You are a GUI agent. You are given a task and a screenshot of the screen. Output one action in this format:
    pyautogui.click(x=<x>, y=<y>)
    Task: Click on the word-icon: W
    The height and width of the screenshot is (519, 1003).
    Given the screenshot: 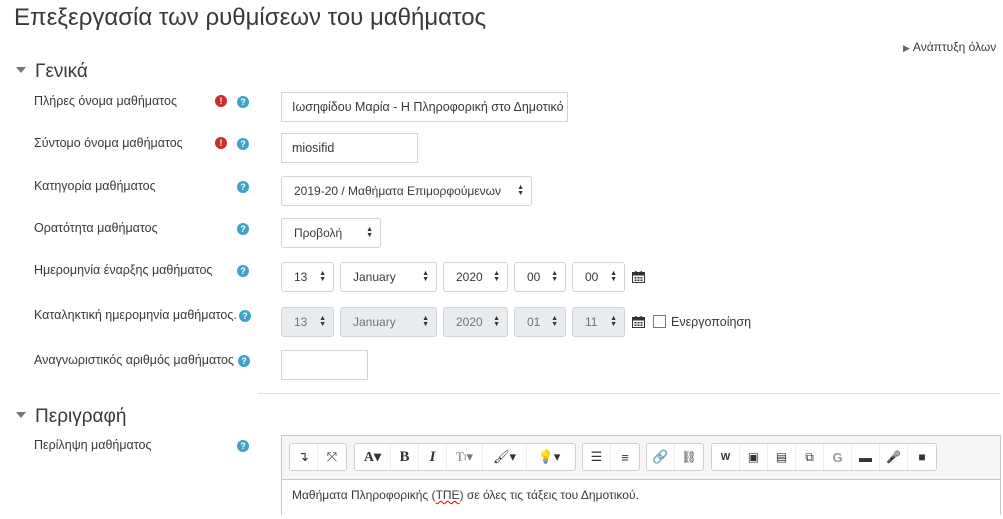 What is the action you would take?
    pyautogui.click(x=726, y=457)
    